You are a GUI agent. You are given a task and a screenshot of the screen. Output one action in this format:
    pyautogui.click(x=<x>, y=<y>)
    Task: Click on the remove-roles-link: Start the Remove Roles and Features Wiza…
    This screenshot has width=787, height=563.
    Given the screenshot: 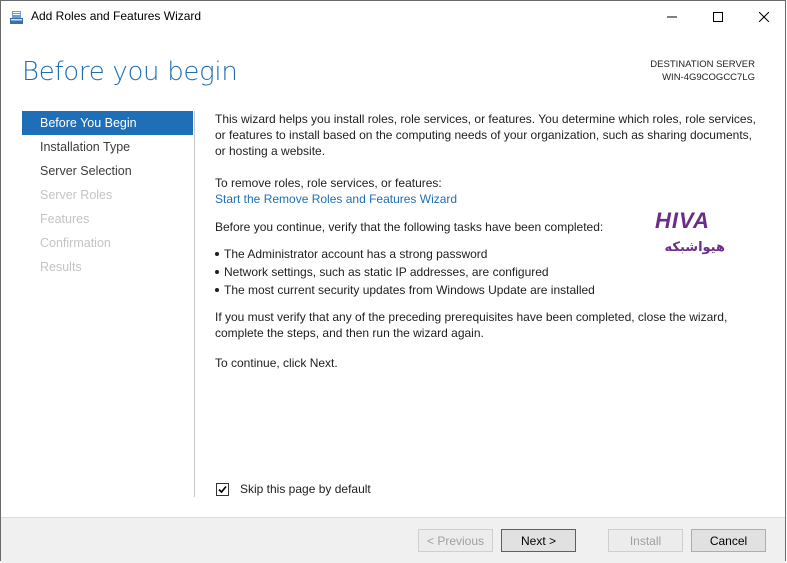 What is the action you would take?
    pyautogui.click(x=336, y=199)
    